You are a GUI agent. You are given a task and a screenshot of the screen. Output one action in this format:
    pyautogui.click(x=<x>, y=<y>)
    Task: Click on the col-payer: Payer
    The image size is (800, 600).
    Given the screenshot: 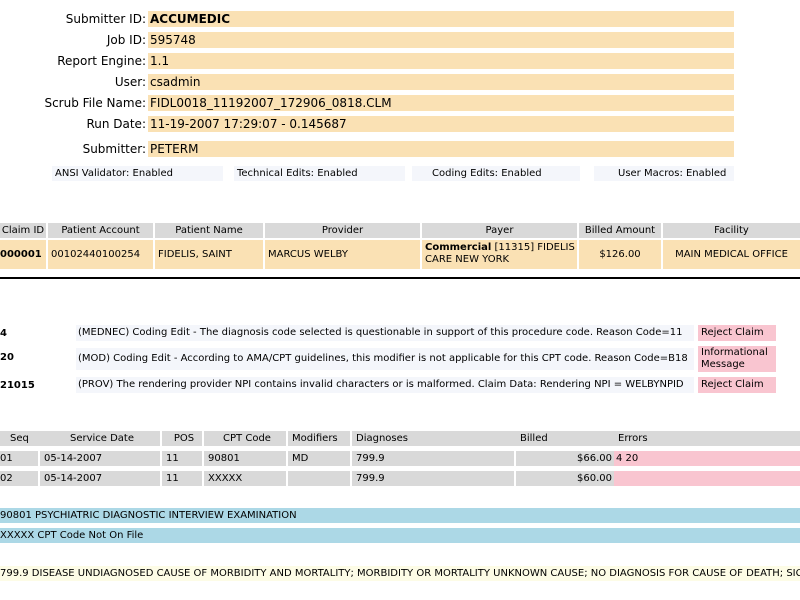 What is the action you would take?
    pyautogui.click(x=499, y=230)
    